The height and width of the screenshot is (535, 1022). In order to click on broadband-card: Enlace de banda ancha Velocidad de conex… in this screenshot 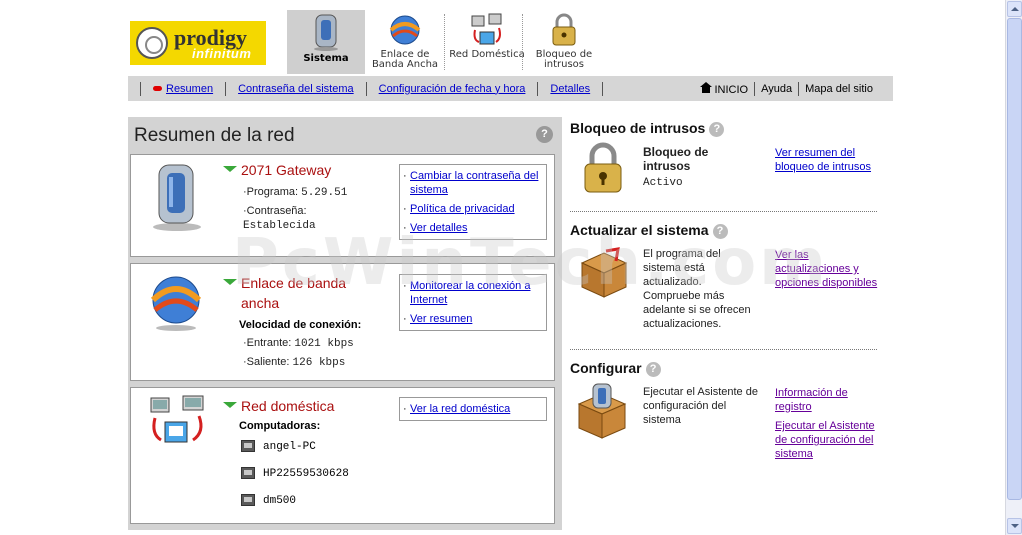, I will do `click(342, 322)`.